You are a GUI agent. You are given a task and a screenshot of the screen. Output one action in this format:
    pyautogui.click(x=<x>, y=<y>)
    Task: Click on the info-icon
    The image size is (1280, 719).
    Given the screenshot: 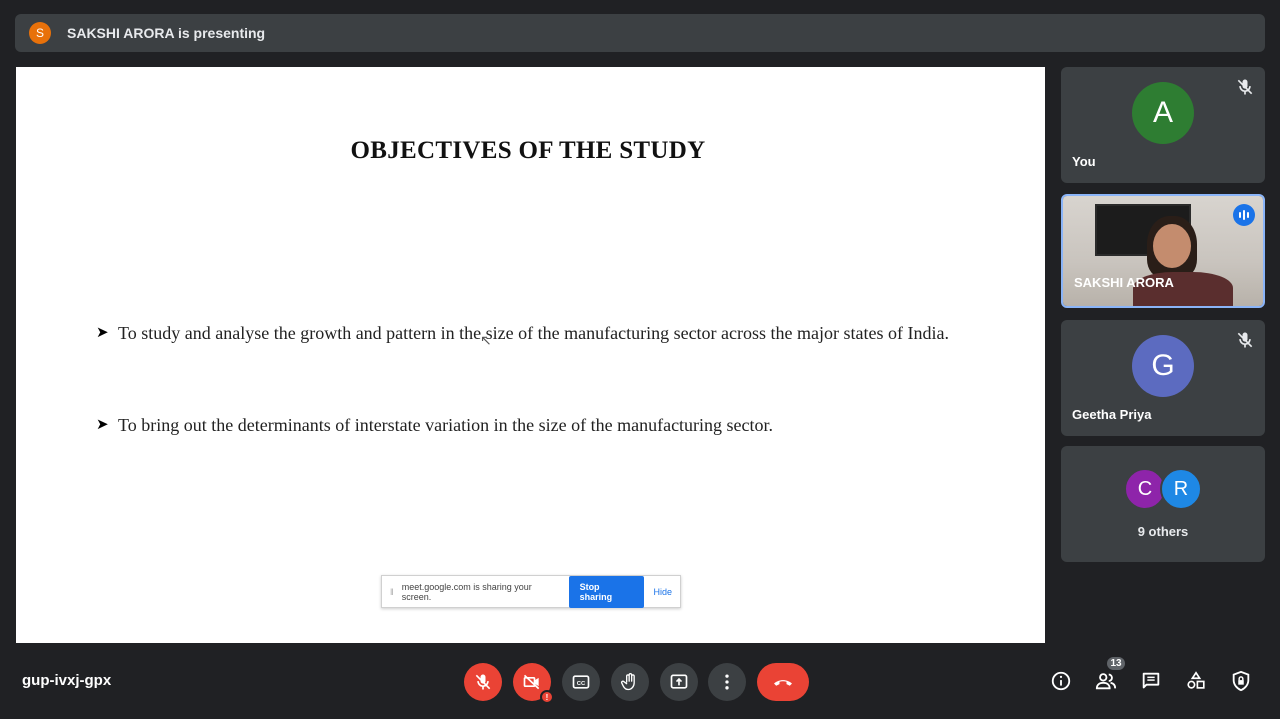 What is the action you would take?
    pyautogui.click(x=1061, y=681)
    